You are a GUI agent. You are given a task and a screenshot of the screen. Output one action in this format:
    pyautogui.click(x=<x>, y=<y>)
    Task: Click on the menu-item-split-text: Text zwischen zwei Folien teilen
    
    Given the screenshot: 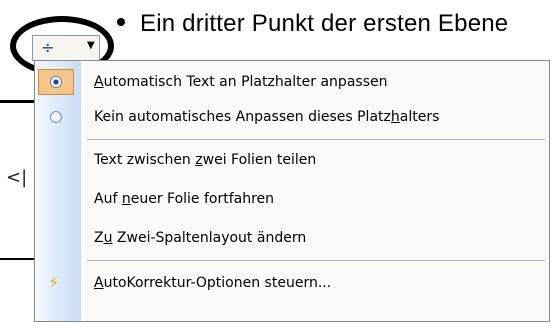 What is the action you would take?
    pyautogui.click(x=292, y=160)
    